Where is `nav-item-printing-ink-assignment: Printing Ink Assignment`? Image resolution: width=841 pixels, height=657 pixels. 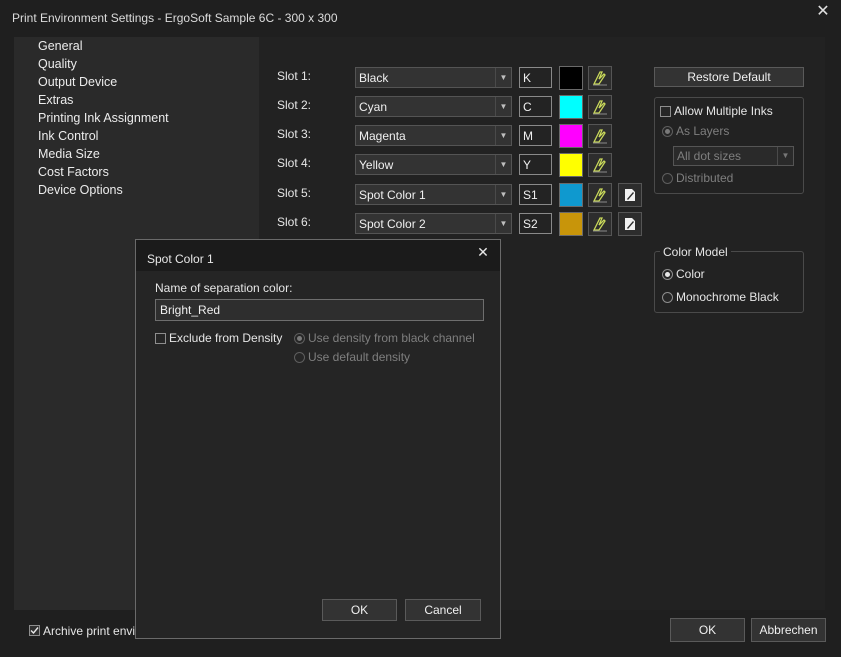 nav-item-printing-ink-assignment: Printing Ink Assignment is located at coordinates (103, 118).